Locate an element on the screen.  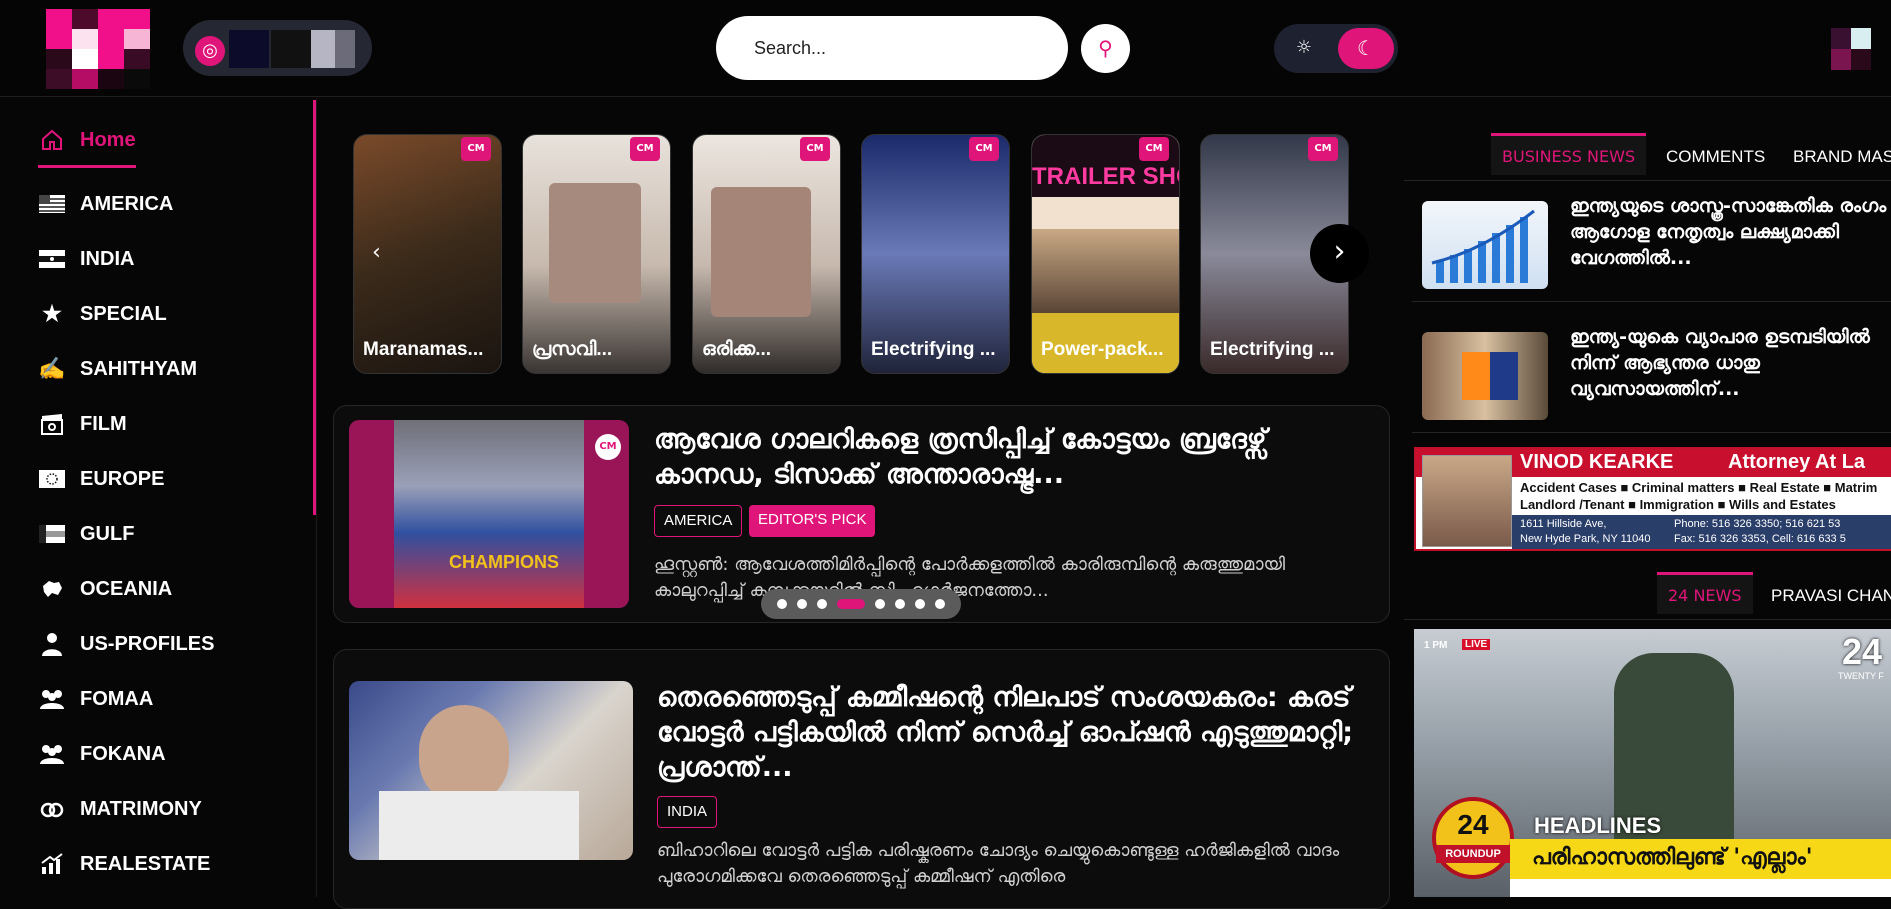
search-input is located at coordinates (892, 48).